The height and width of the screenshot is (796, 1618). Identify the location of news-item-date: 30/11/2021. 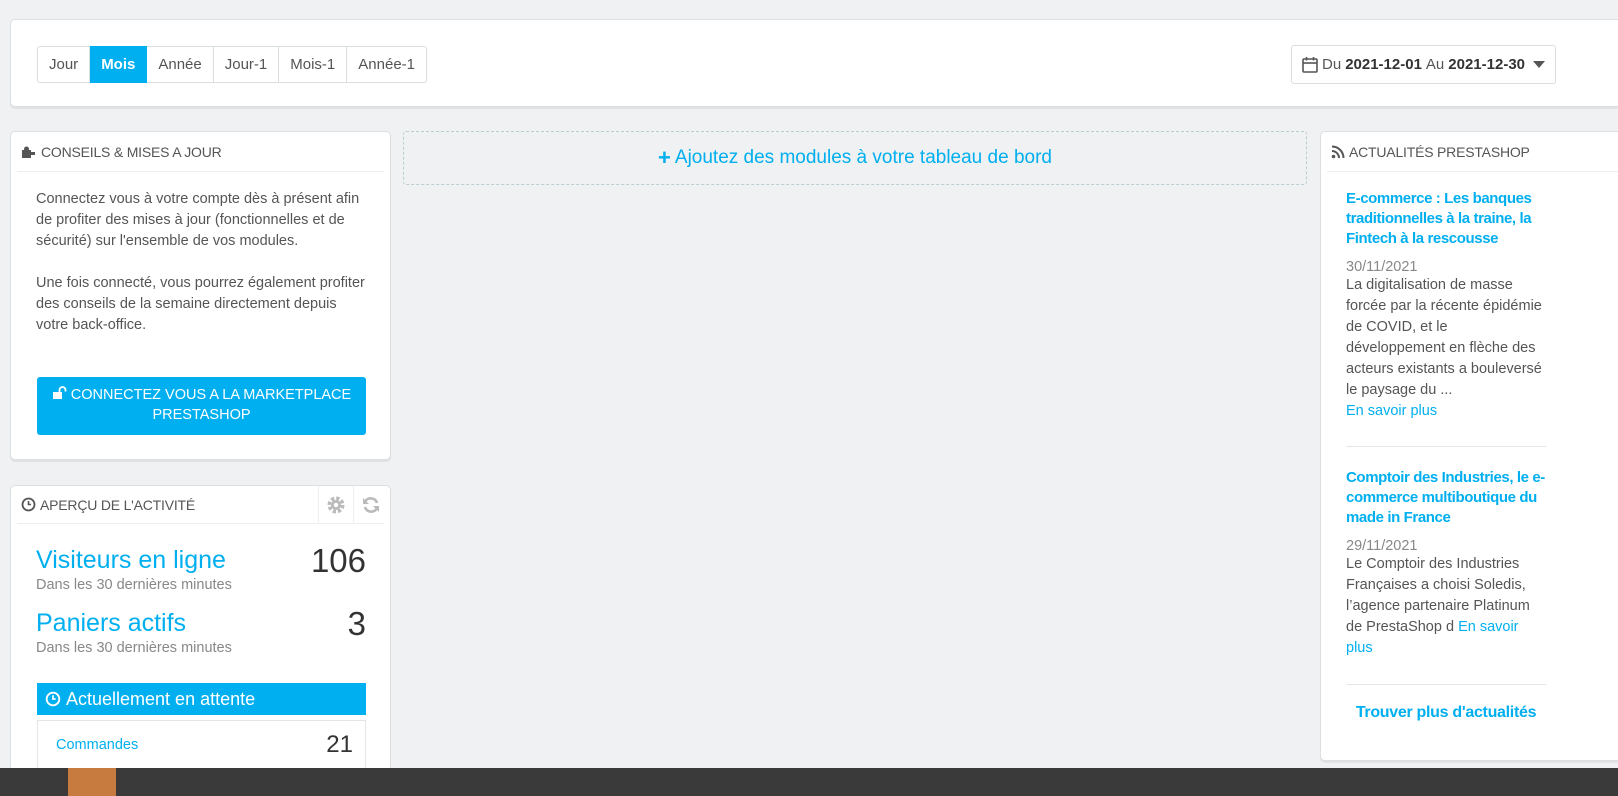
(1382, 267).